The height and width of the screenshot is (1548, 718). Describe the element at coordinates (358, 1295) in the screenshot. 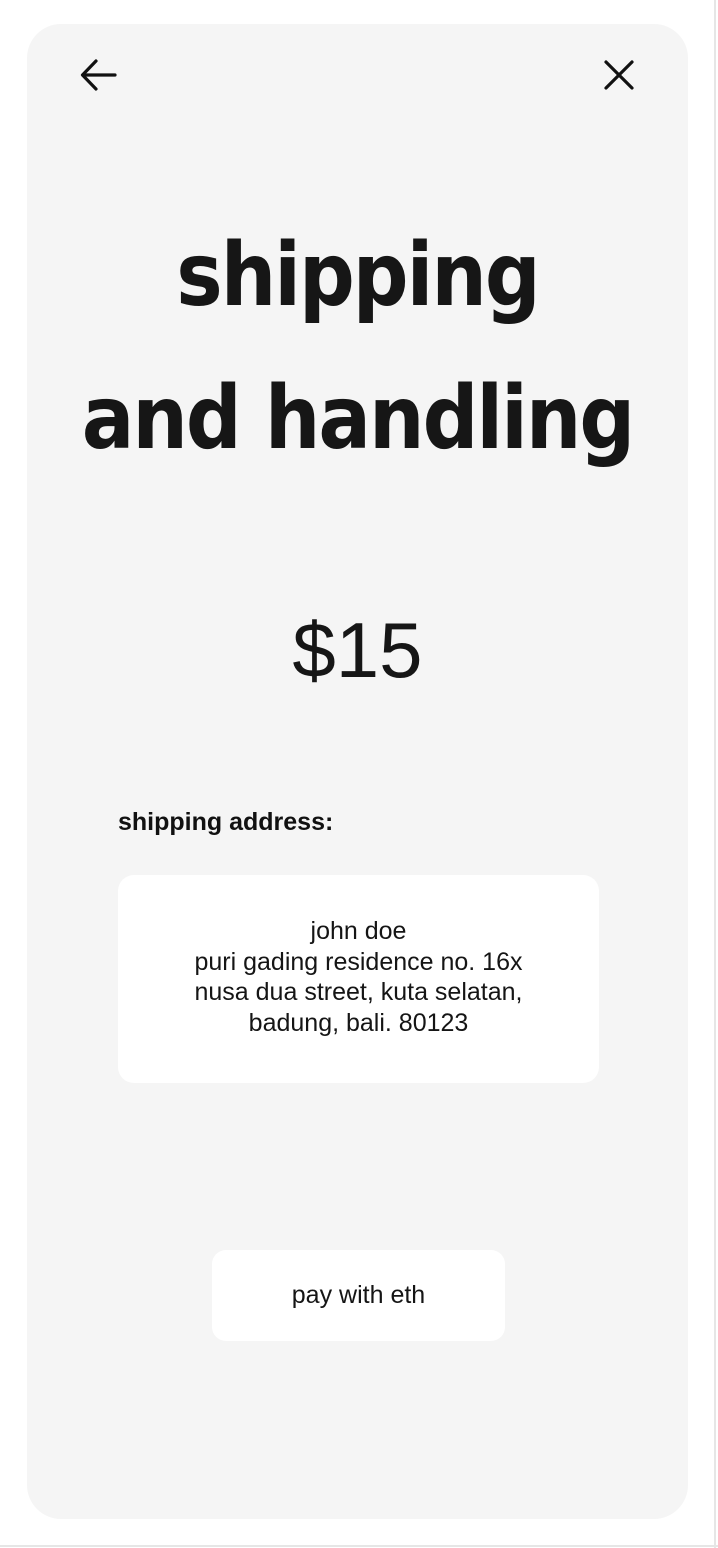

I see `pay-with-eth-button: pay with eth` at that location.